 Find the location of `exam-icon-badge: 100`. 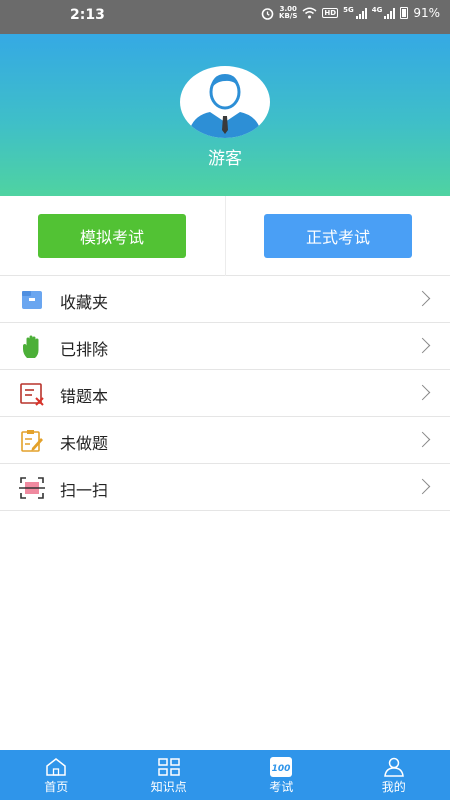

exam-icon-badge: 100 is located at coordinates (281, 769).